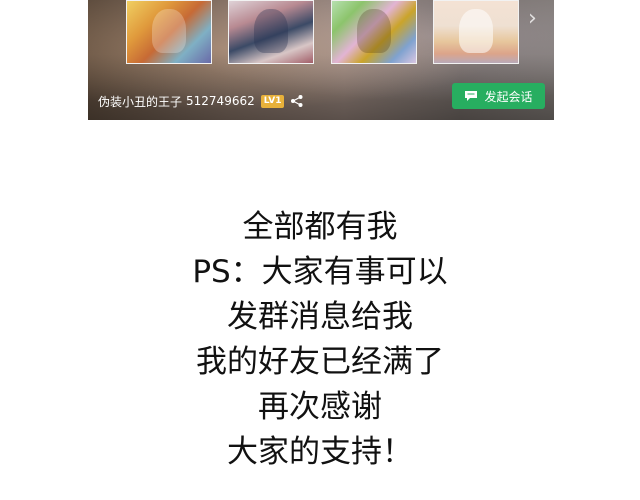  I want to click on start-chat-button: 发起会话, so click(498, 96).